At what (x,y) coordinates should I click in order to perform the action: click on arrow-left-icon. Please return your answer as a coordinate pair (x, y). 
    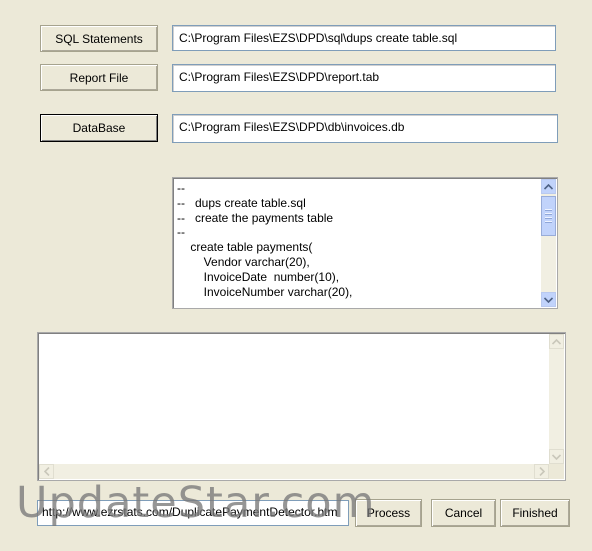
    Looking at the image, I should click on (46, 471).